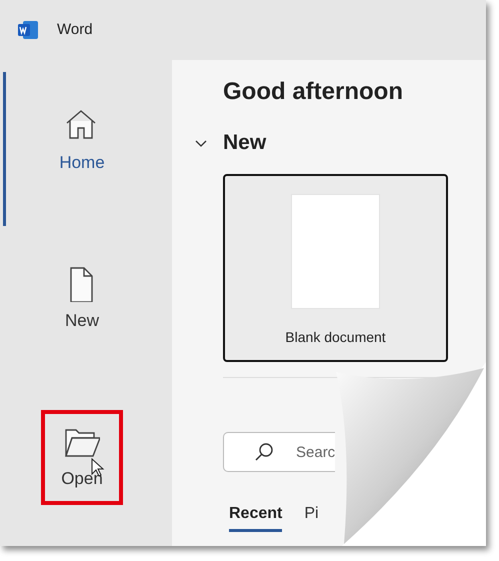 The width and height of the screenshot is (499, 561). I want to click on search-icon, so click(264, 452).